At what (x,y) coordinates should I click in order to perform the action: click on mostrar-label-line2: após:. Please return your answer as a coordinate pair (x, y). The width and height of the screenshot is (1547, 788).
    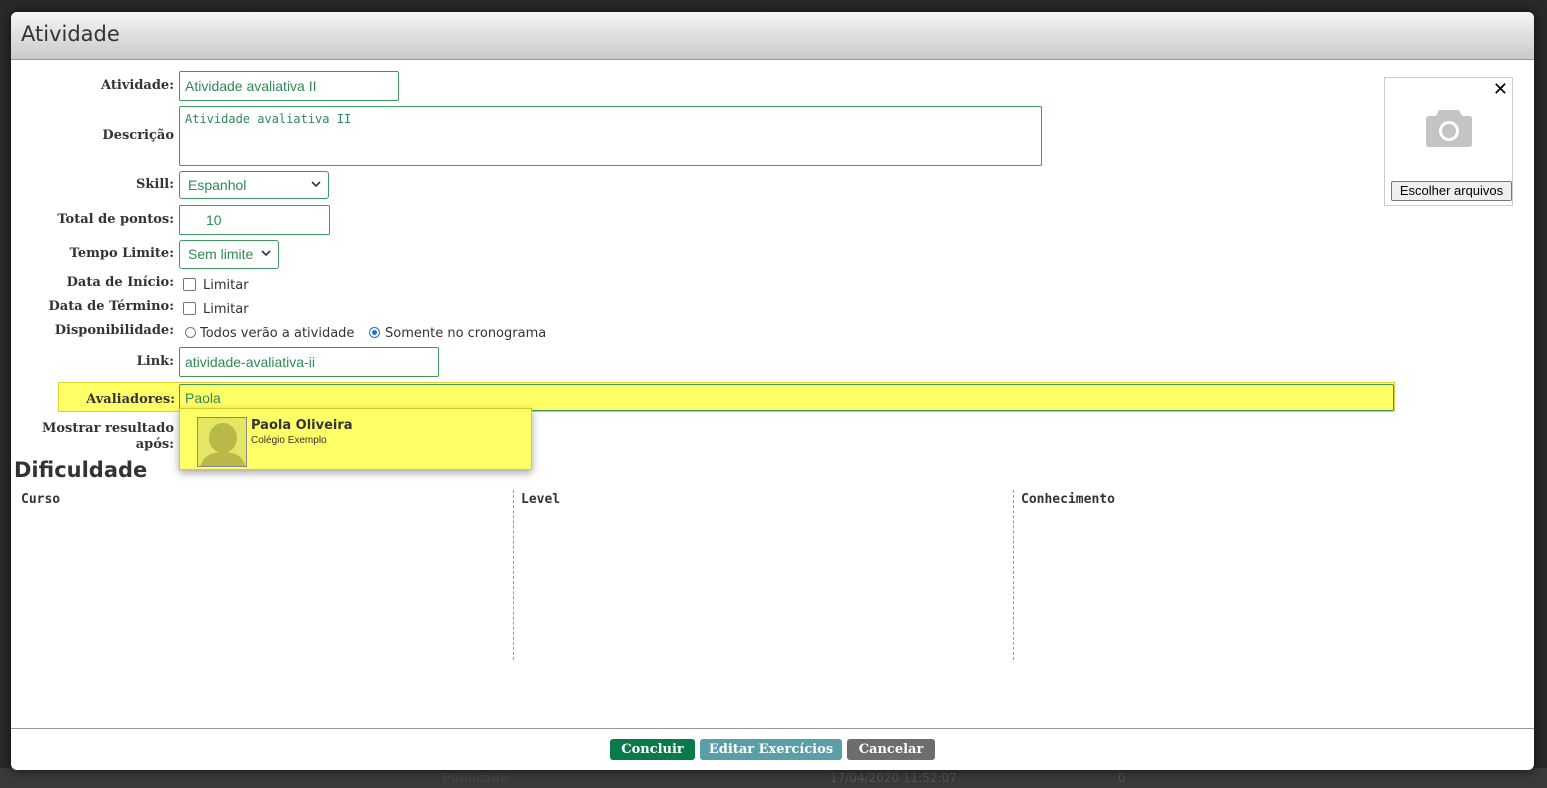
    Looking at the image, I should click on (154, 444).